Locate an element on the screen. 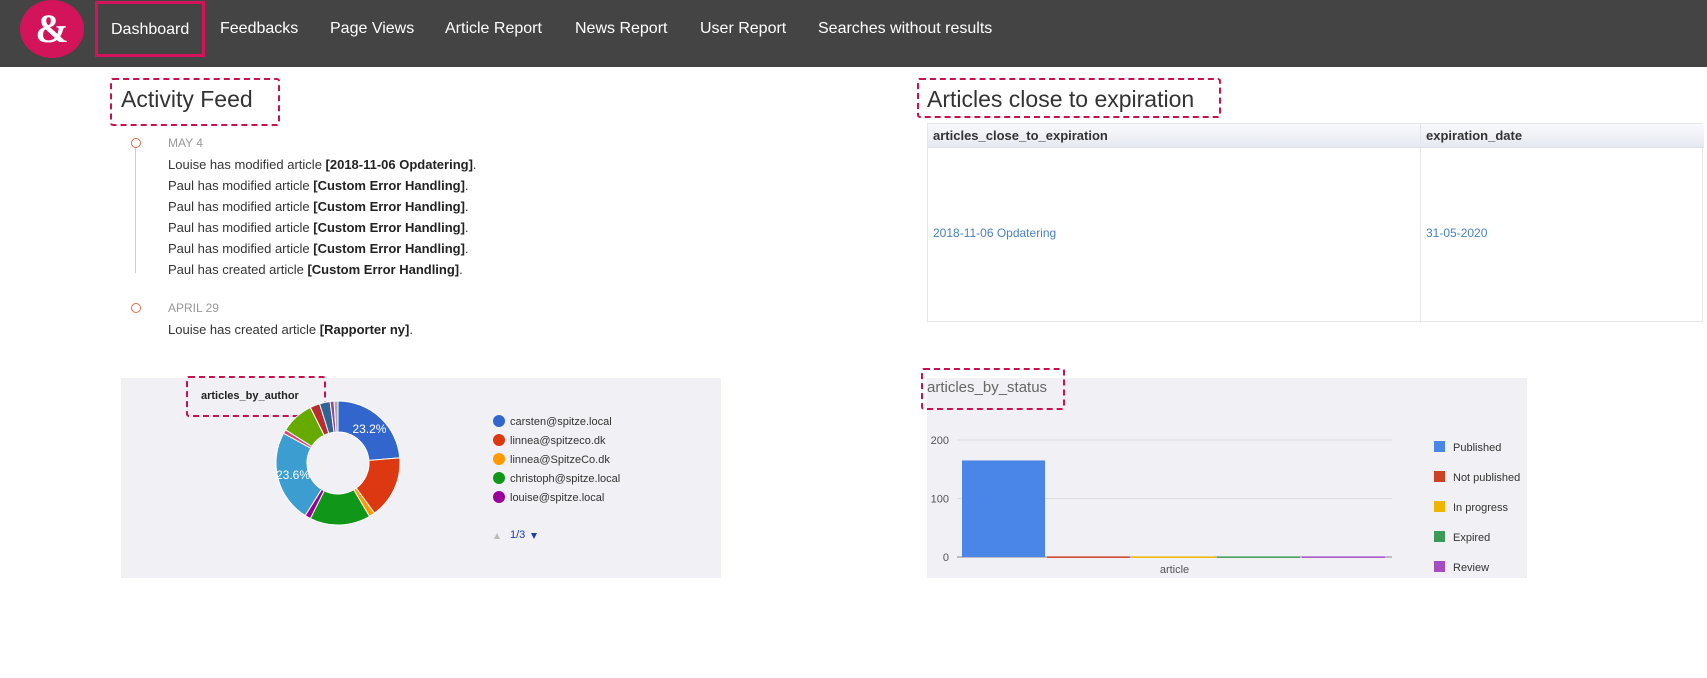 The height and width of the screenshot is (678, 1707). brand-logo: & is located at coordinates (52, 29).